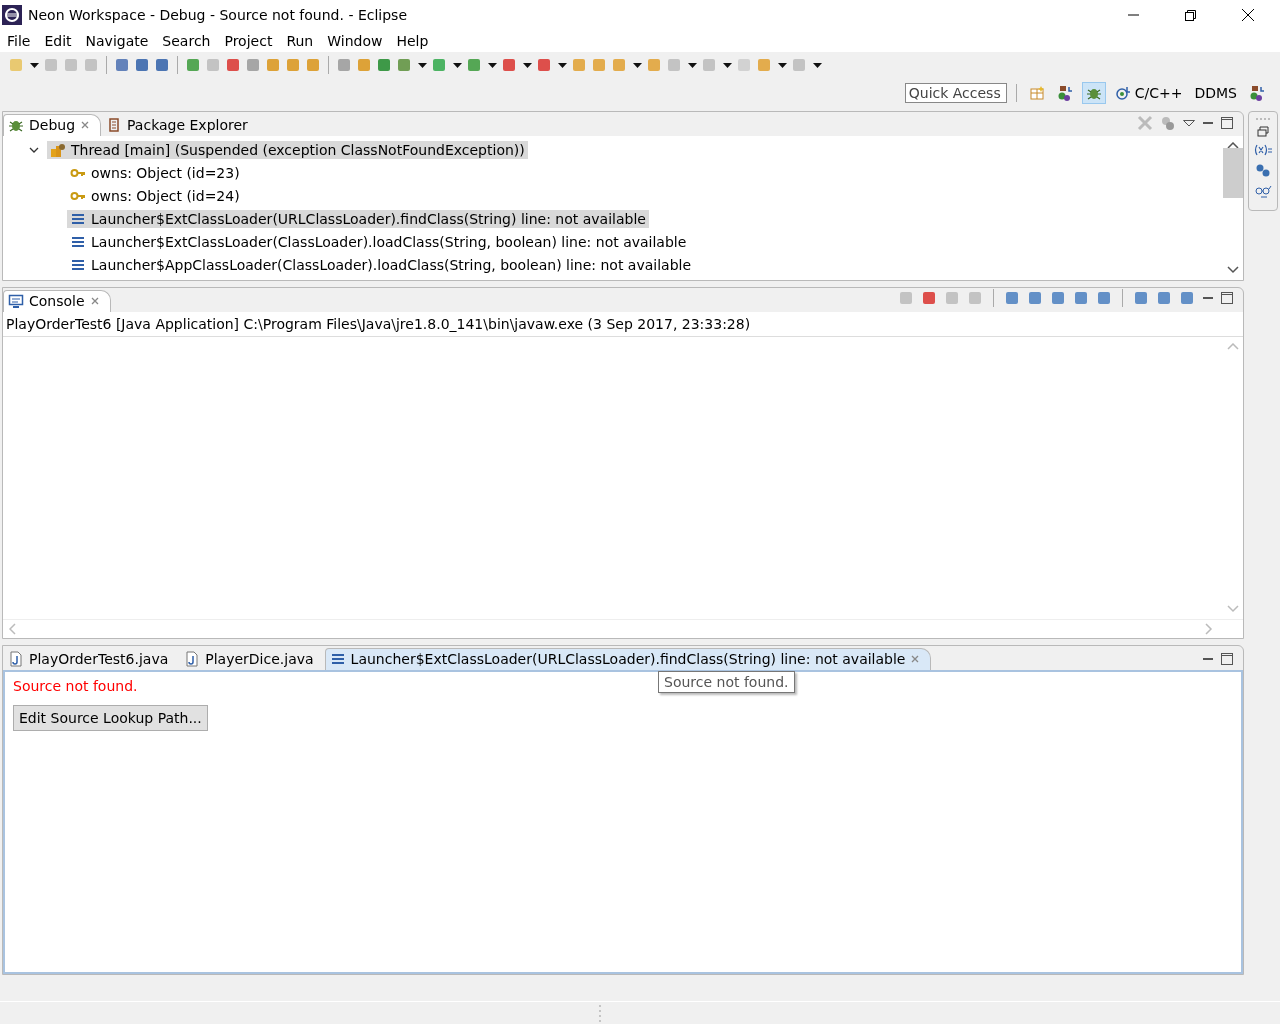 Image resolution: width=1280 pixels, height=1024 pixels. What do you see at coordinates (155, 172) in the screenshot?
I see `tree-item: owns: Object (id=23)` at bounding box center [155, 172].